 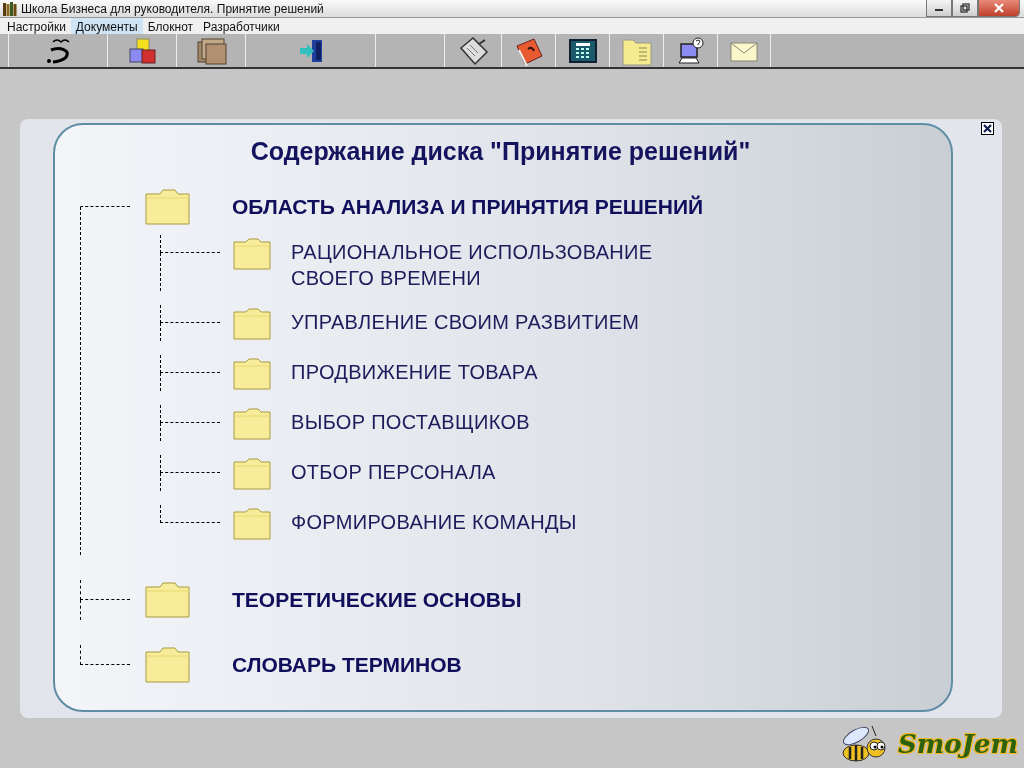 I want to click on menu-item: Разработчики, so click(x=241, y=26).